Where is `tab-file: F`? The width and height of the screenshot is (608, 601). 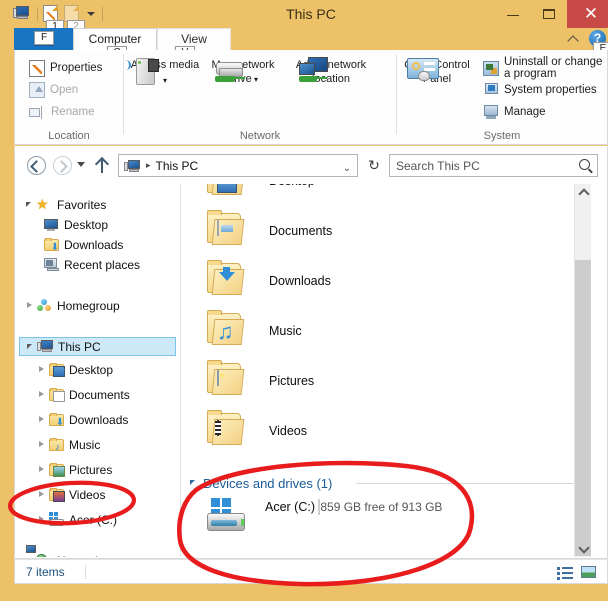 tab-file: F is located at coordinates (43, 39).